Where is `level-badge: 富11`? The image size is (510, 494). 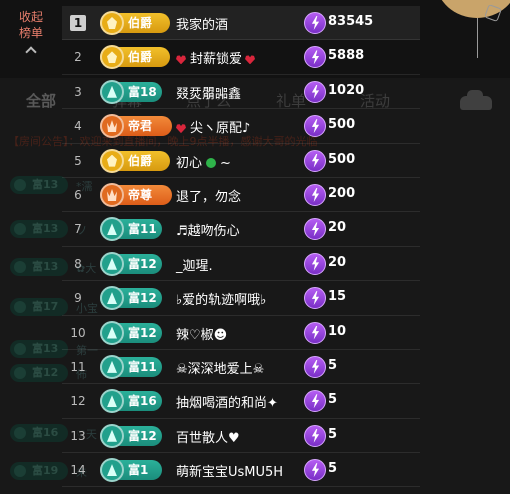
level-badge: 富11 is located at coordinates (131, 229).